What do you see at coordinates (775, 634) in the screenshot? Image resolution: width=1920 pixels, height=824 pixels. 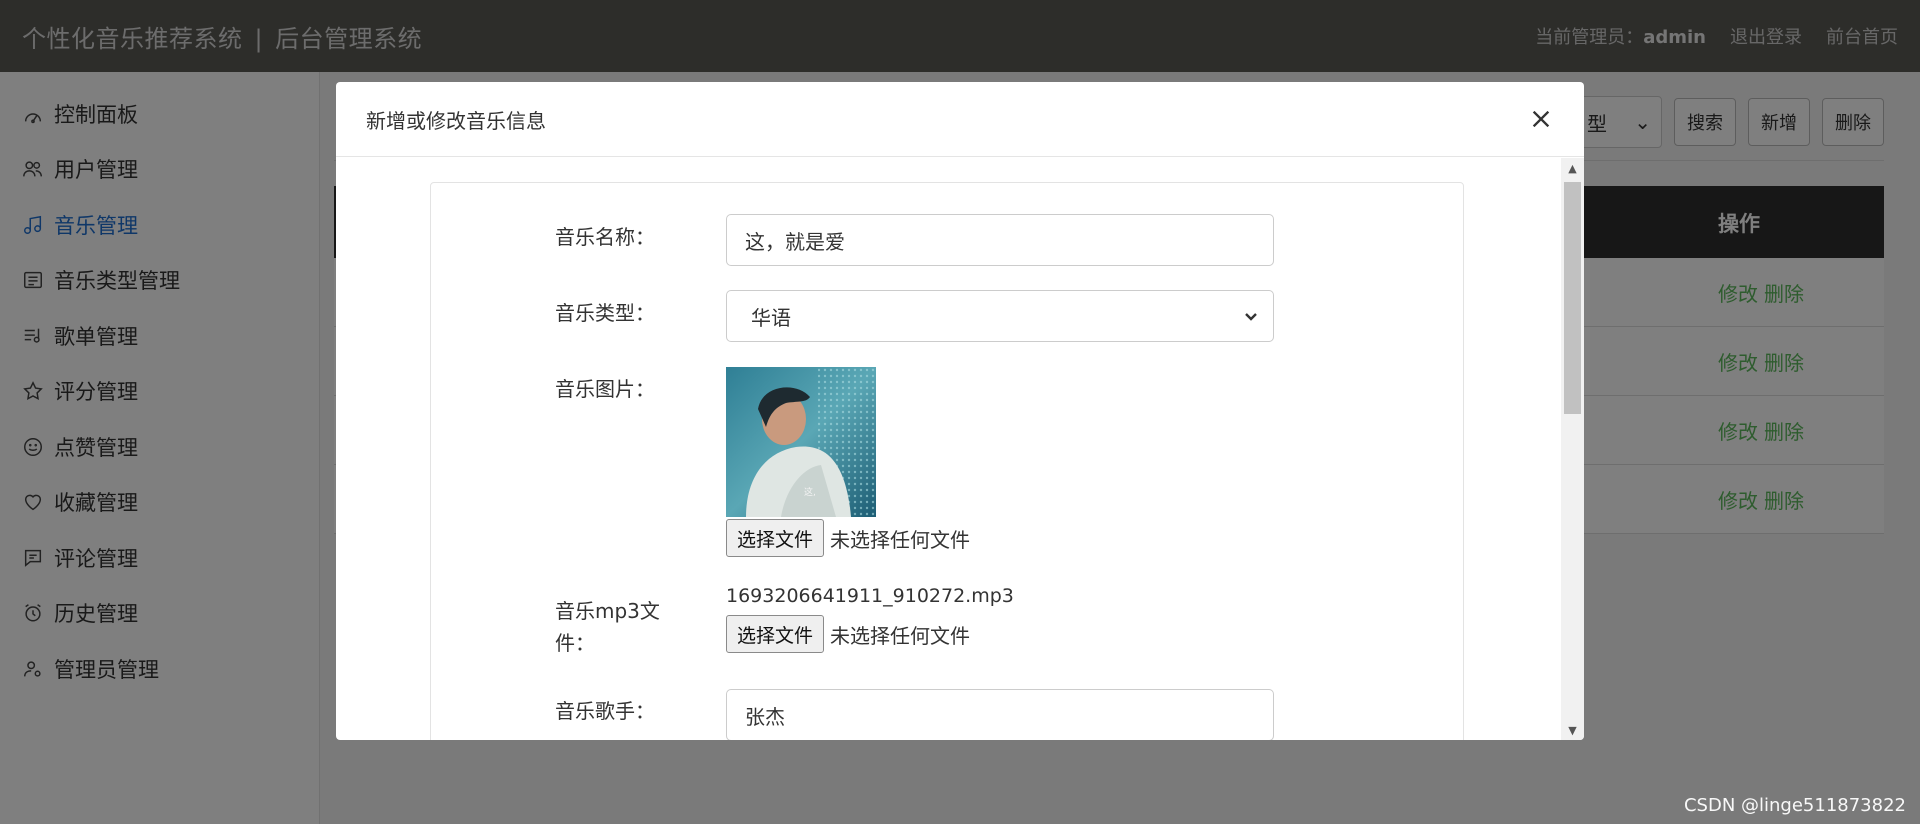 I see `choose-mp3-file-button: 选择文件` at bounding box center [775, 634].